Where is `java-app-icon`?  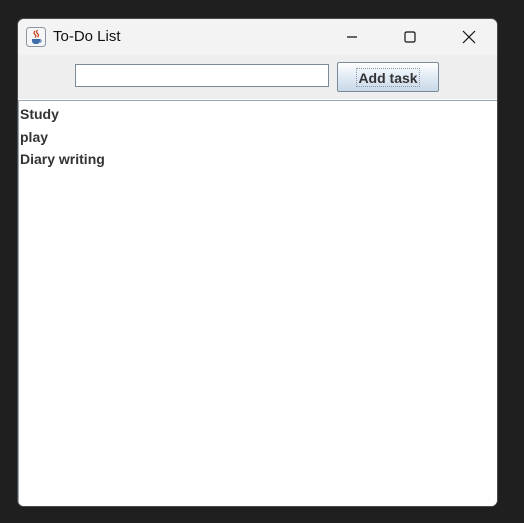 java-app-icon is located at coordinates (36, 37).